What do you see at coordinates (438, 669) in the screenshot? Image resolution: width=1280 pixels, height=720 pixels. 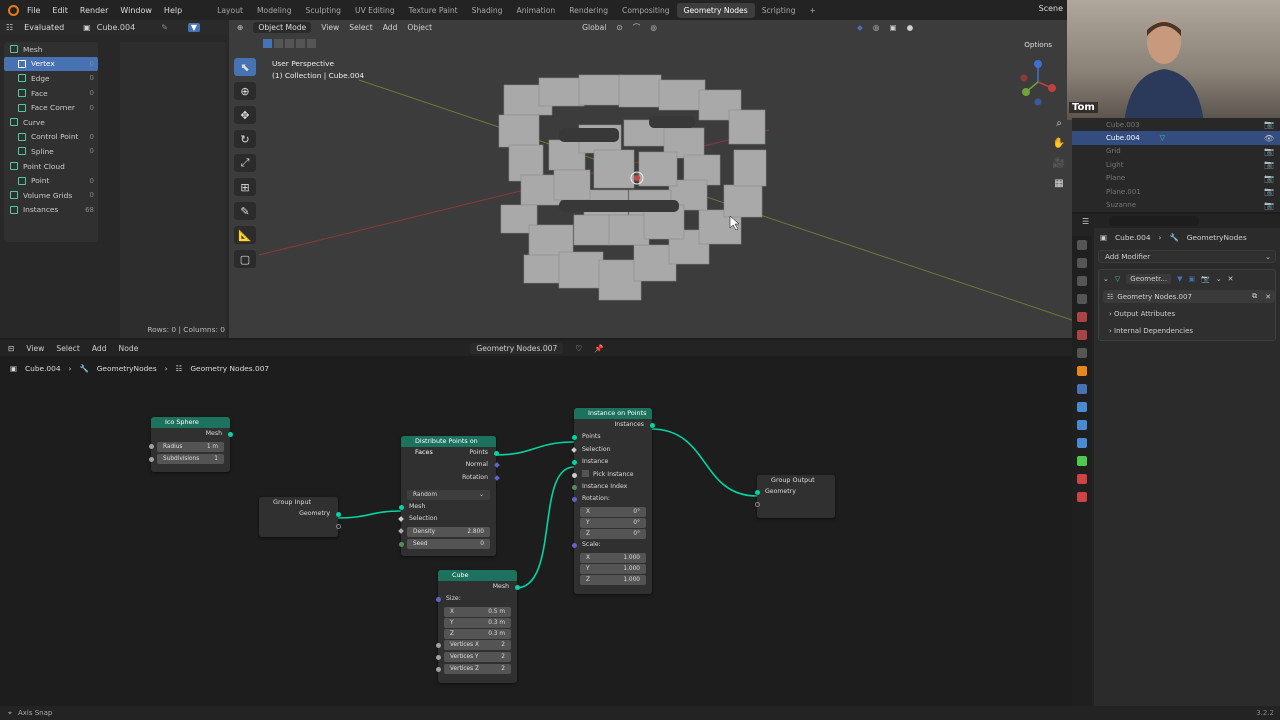 I see `vertices-z-socket` at bounding box center [438, 669].